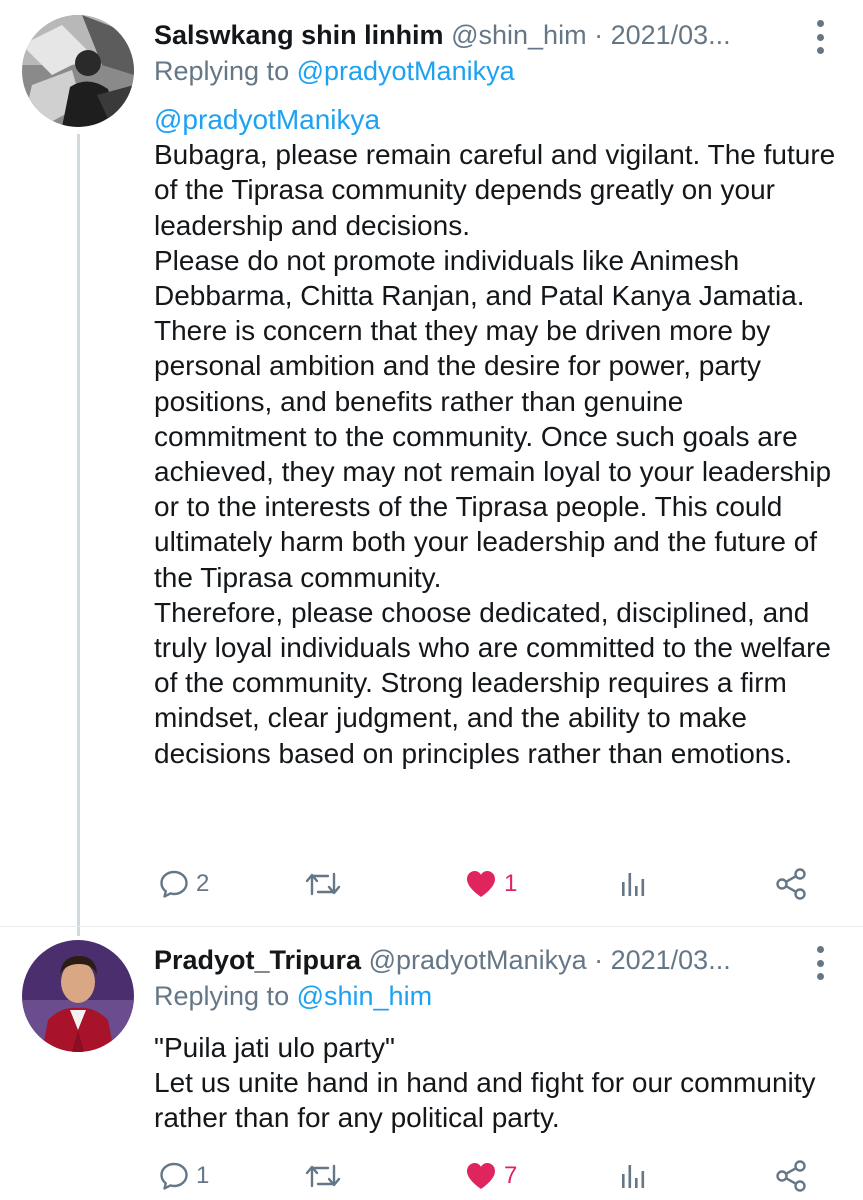  What do you see at coordinates (274, 1047) in the screenshot?
I see `tweet-paragraph: "Puila jati ulo party"` at bounding box center [274, 1047].